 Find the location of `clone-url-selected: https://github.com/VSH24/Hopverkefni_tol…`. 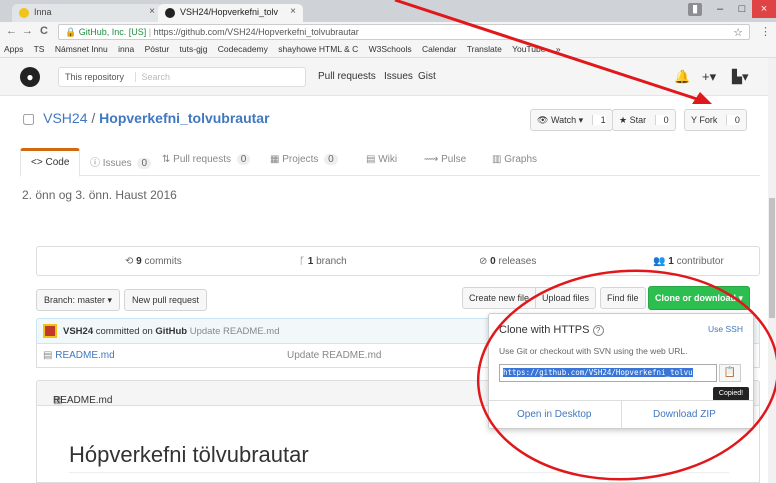

clone-url-selected: https://github.com/VSH24/Hopverkefni_tol… is located at coordinates (598, 372).